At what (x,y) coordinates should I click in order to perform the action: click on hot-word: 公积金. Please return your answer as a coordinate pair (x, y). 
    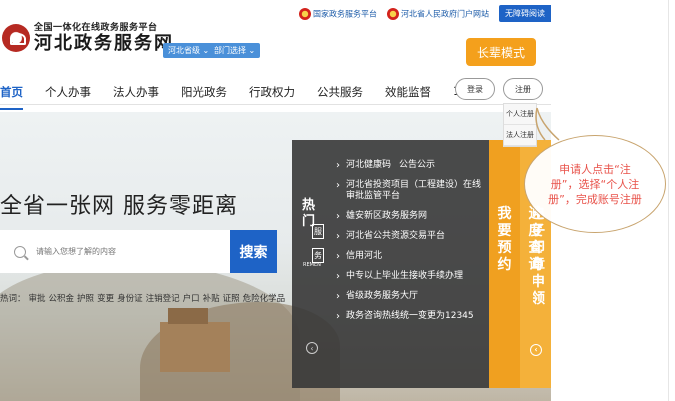
    Looking at the image, I should click on (62, 298).